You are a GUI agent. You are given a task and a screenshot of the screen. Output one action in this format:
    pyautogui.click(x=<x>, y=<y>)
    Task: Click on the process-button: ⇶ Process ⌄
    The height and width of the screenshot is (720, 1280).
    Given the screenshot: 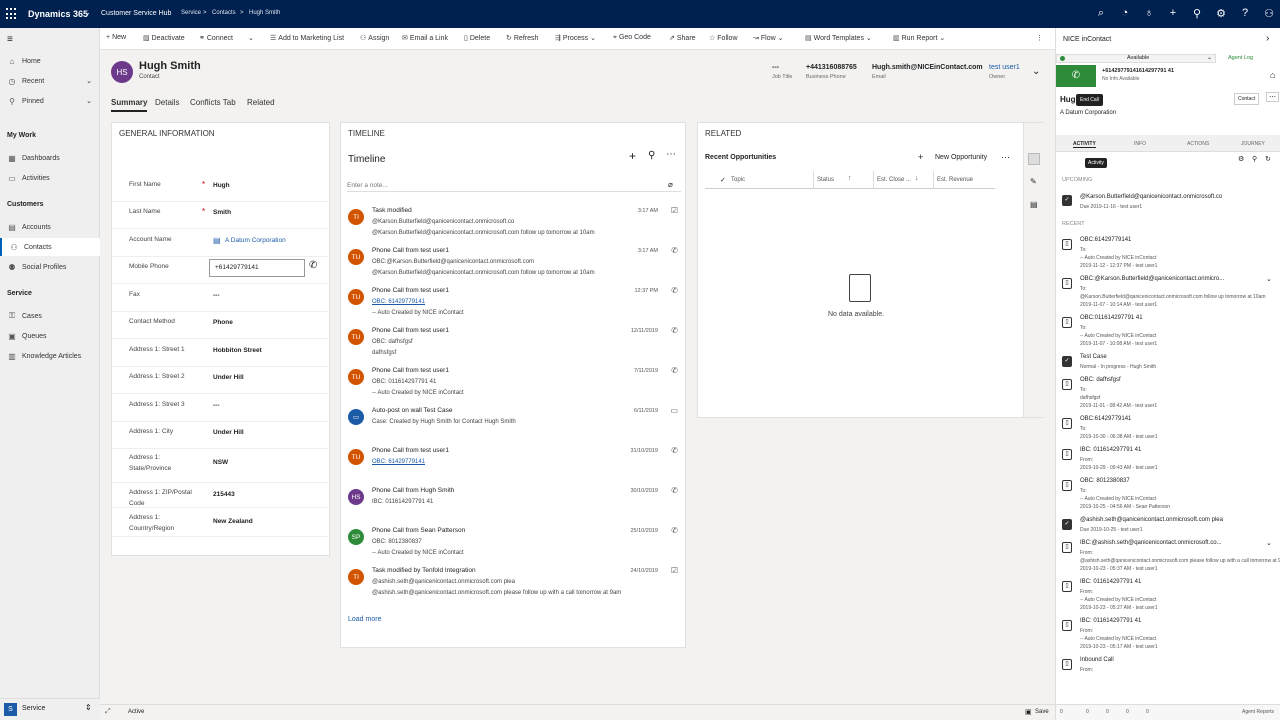 What is the action you would take?
    pyautogui.click(x=575, y=38)
    